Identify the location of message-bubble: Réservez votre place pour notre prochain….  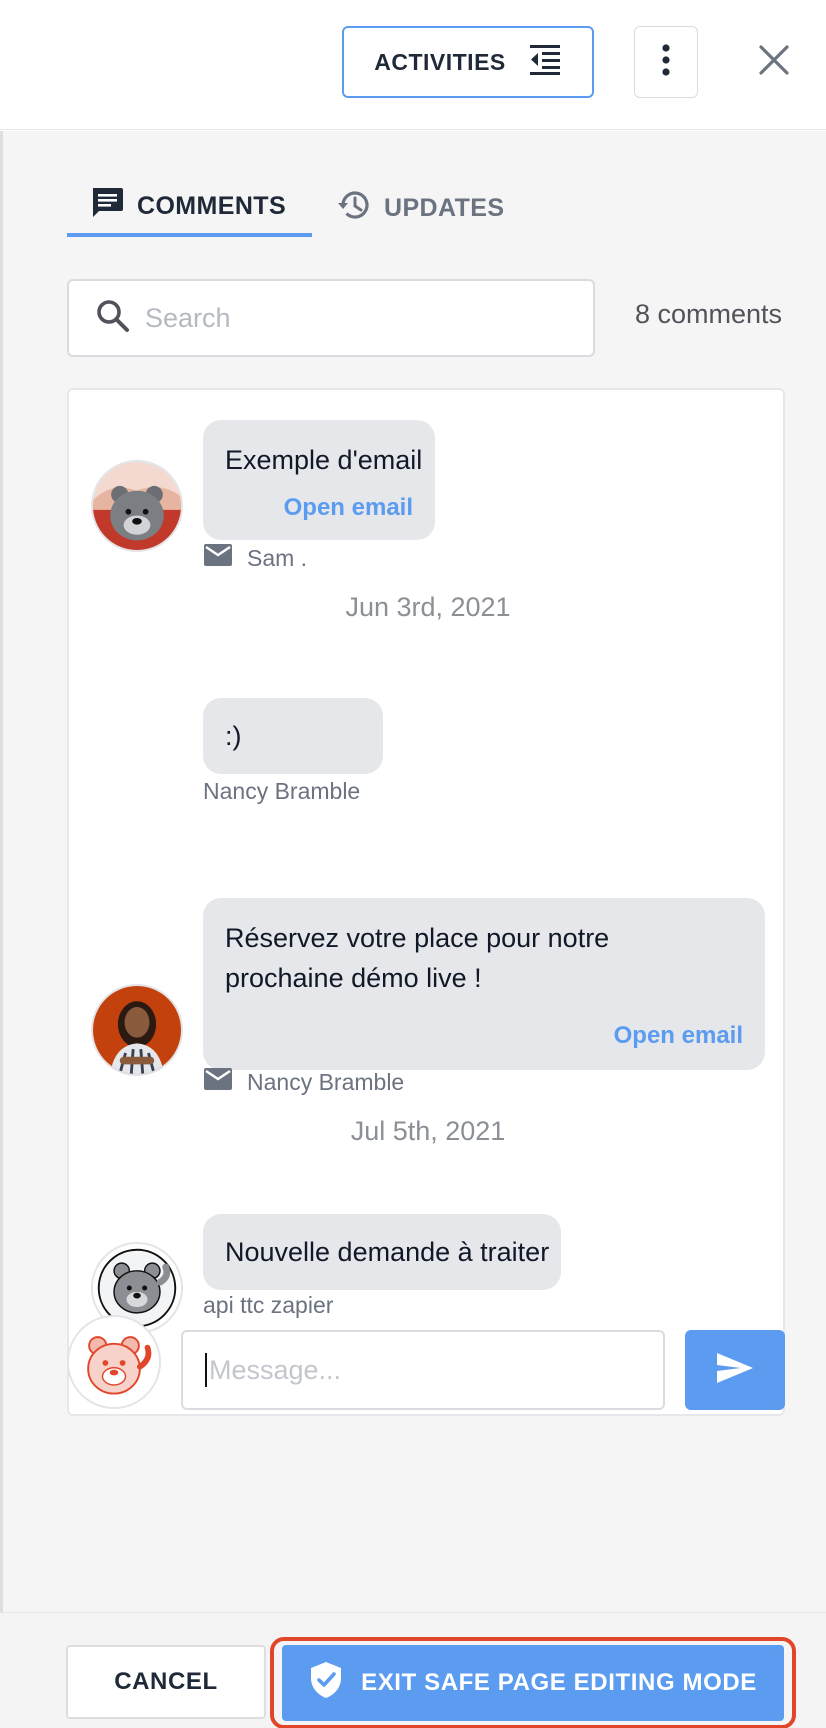
(484, 984).